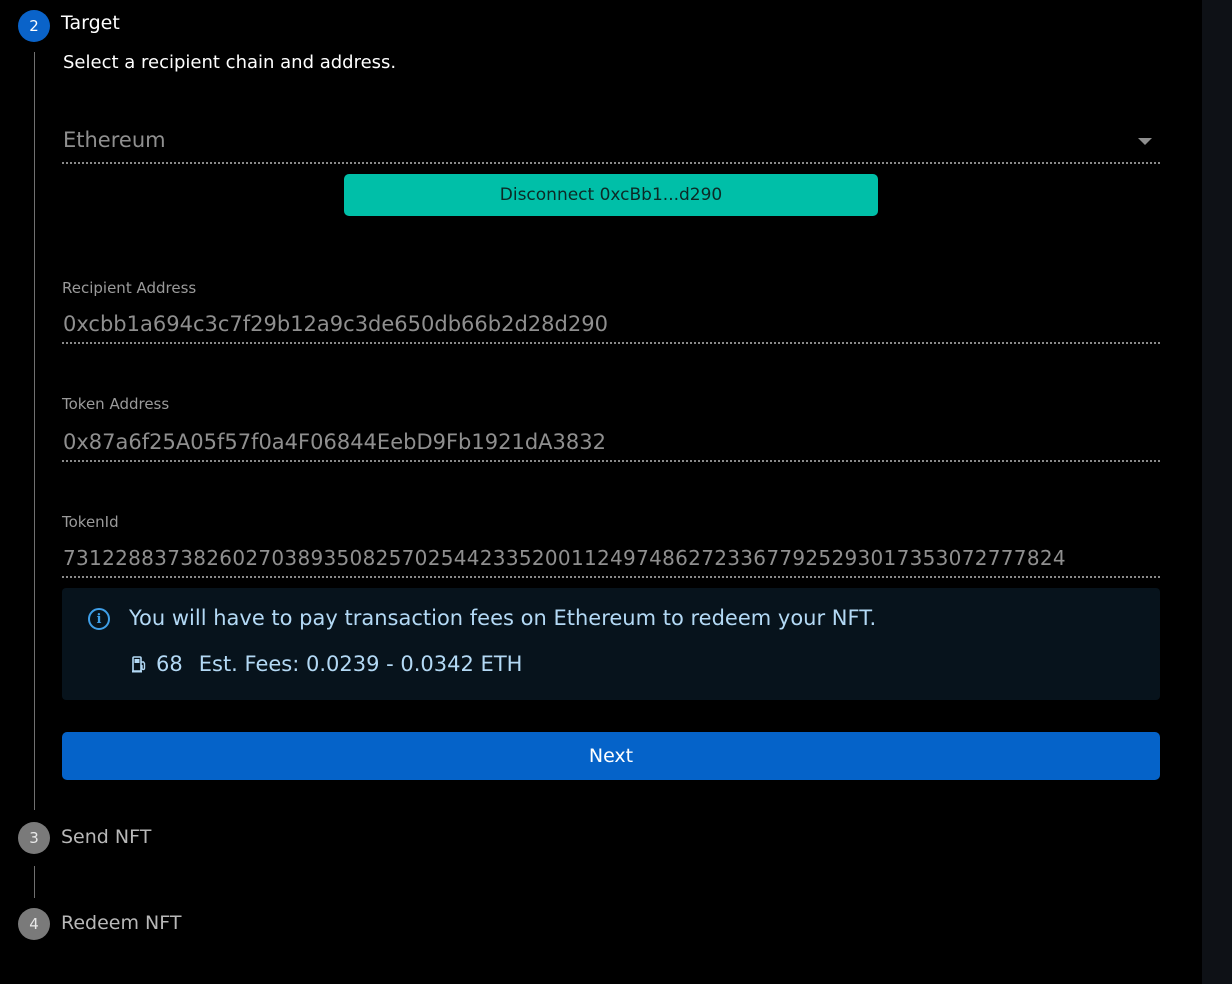 This screenshot has width=1232, height=984. Describe the element at coordinates (1217, 492) in the screenshot. I see `scroll-gutter` at that location.